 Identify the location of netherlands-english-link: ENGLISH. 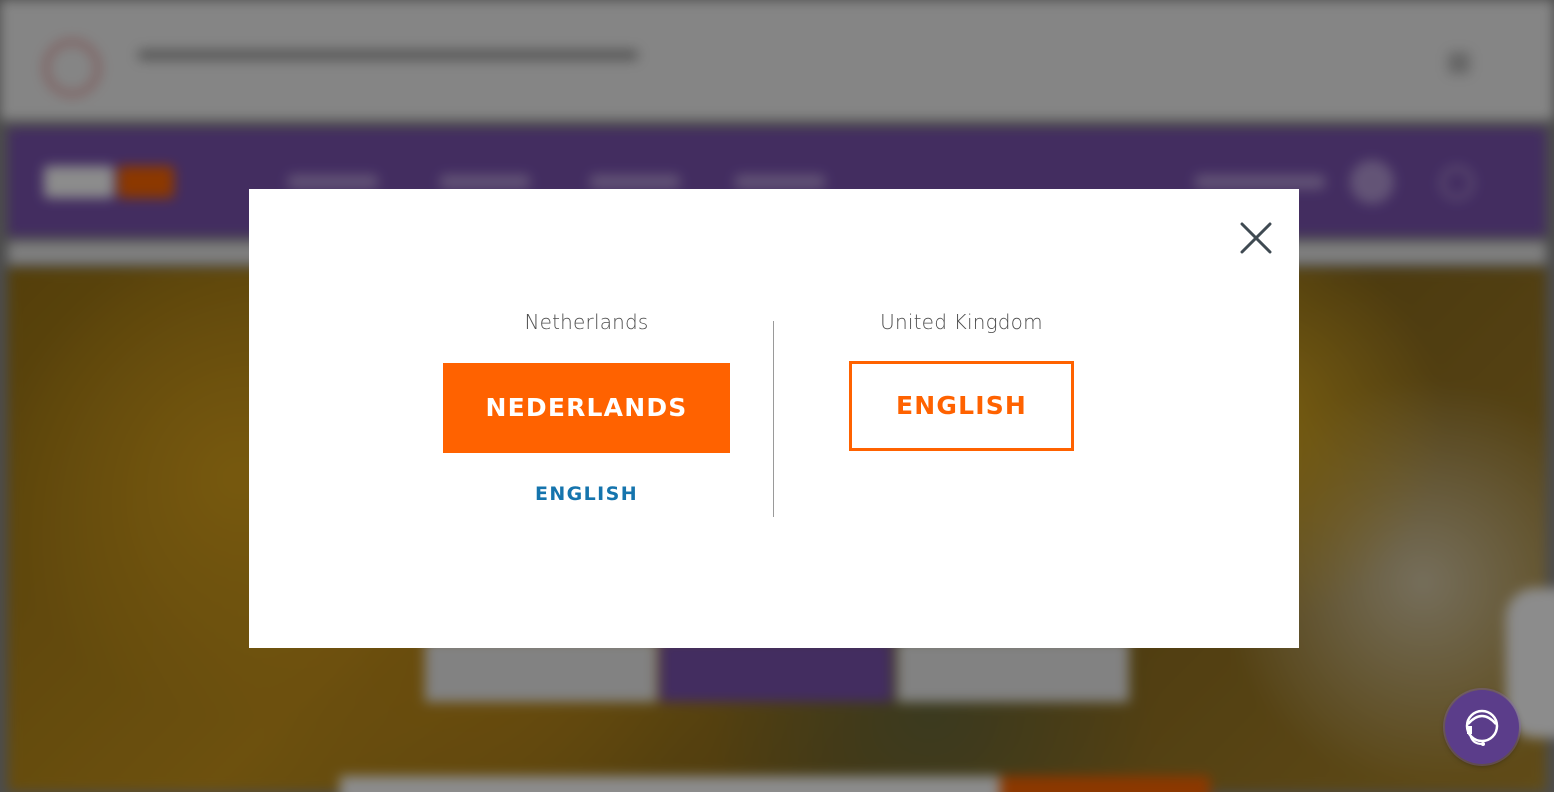
(586, 494).